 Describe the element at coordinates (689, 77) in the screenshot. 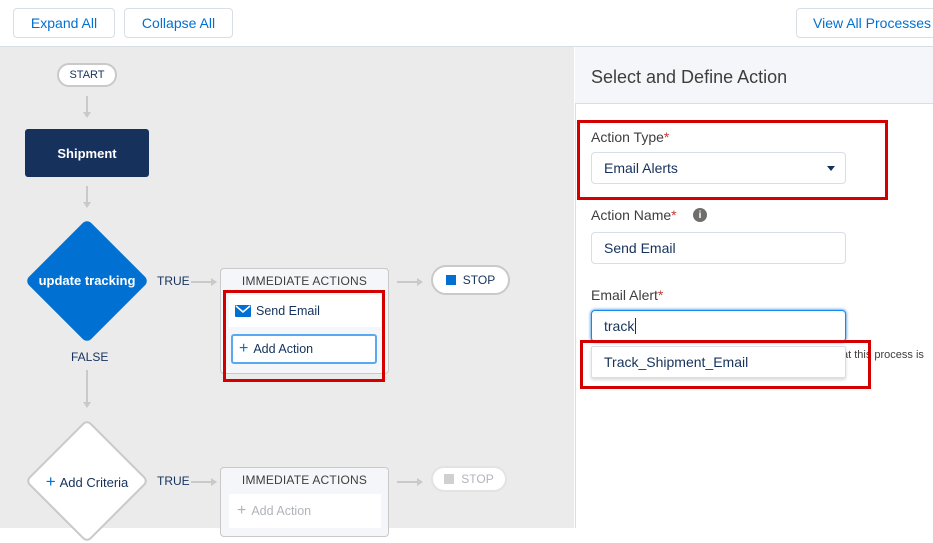

I see `panel-title: Select and Define Action` at that location.